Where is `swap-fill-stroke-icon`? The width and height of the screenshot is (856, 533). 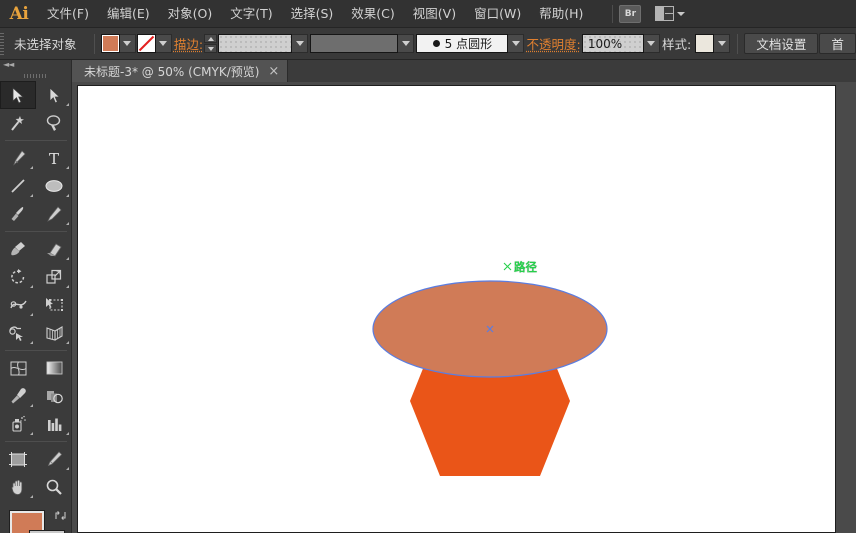 swap-fill-stroke-icon is located at coordinates (60, 515).